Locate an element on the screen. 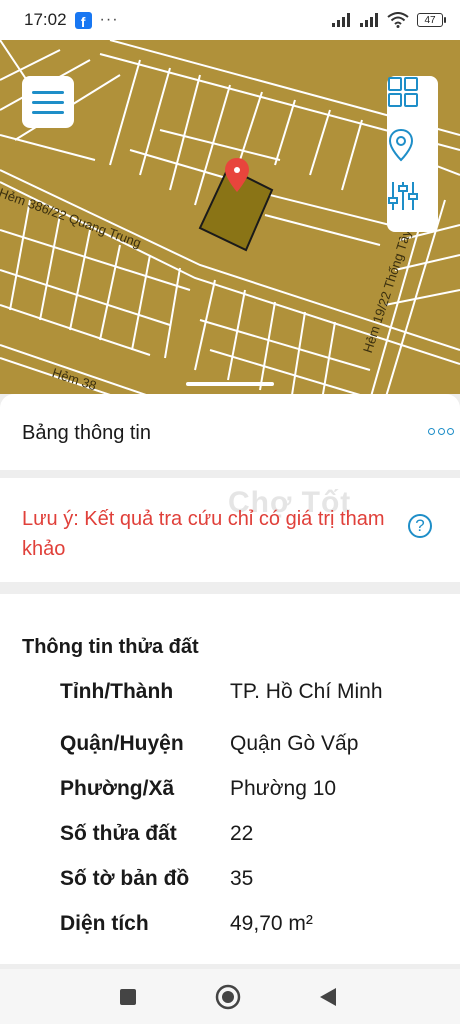 Image resolution: width=460 pixels, height=1024 pixels. parcel-row-label: Diện tích is located at coordinates (104, 923).